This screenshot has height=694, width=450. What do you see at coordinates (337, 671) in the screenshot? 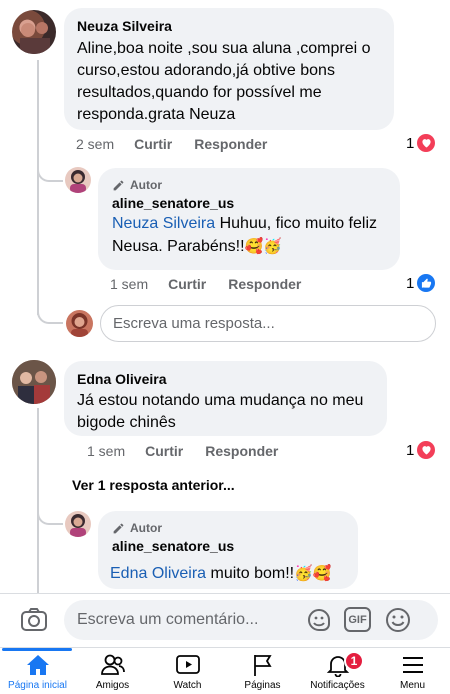
I see `tab-notifications: 1 Notificações` at bounding box center [337, 671].